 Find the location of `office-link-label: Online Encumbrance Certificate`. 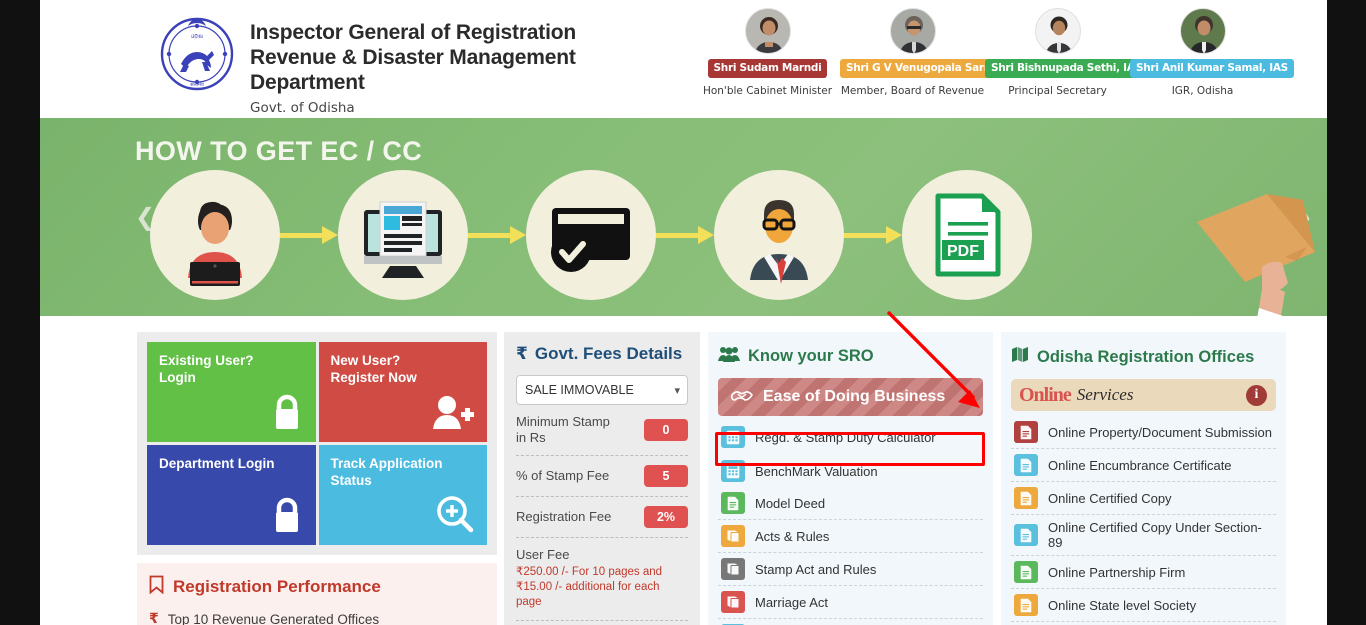

office-link-label: Online Encumbrance Certificate is located at coordinates (1140, 465).